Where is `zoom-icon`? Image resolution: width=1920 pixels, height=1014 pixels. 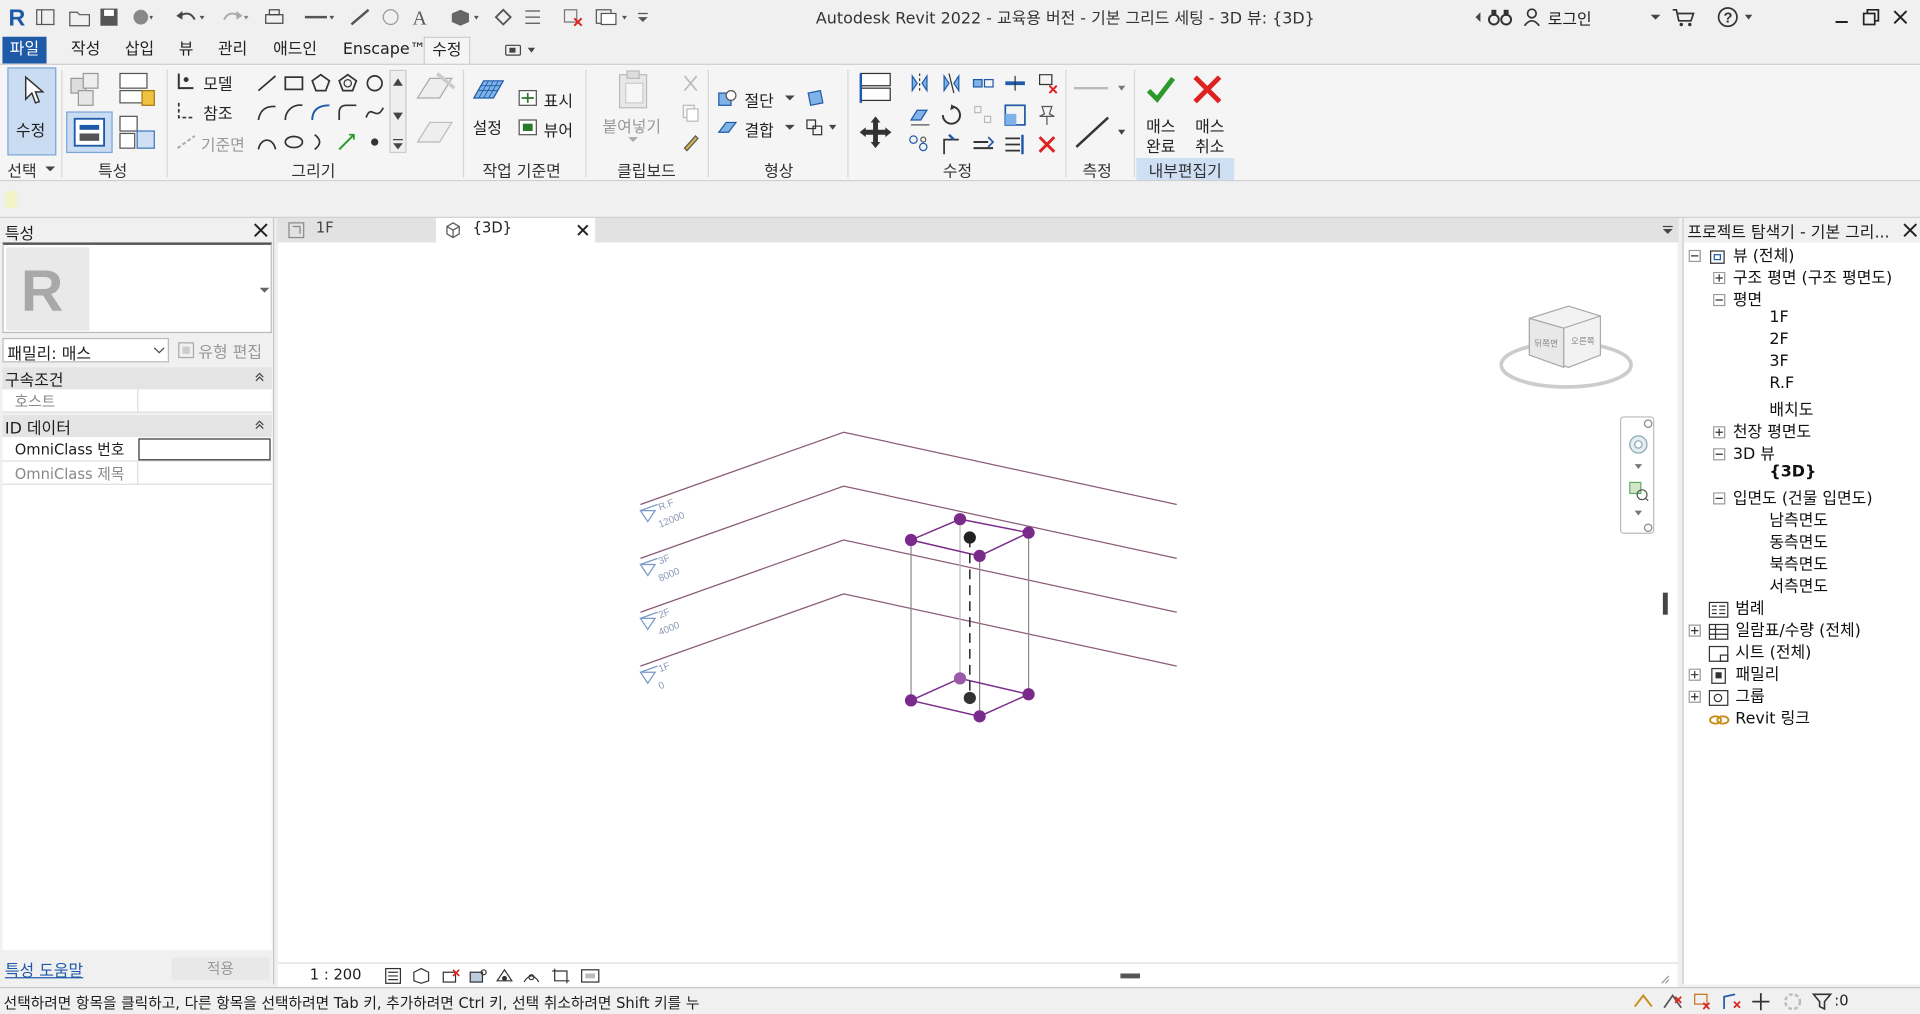 zoom-icon is located at coordinates (1638, 491).